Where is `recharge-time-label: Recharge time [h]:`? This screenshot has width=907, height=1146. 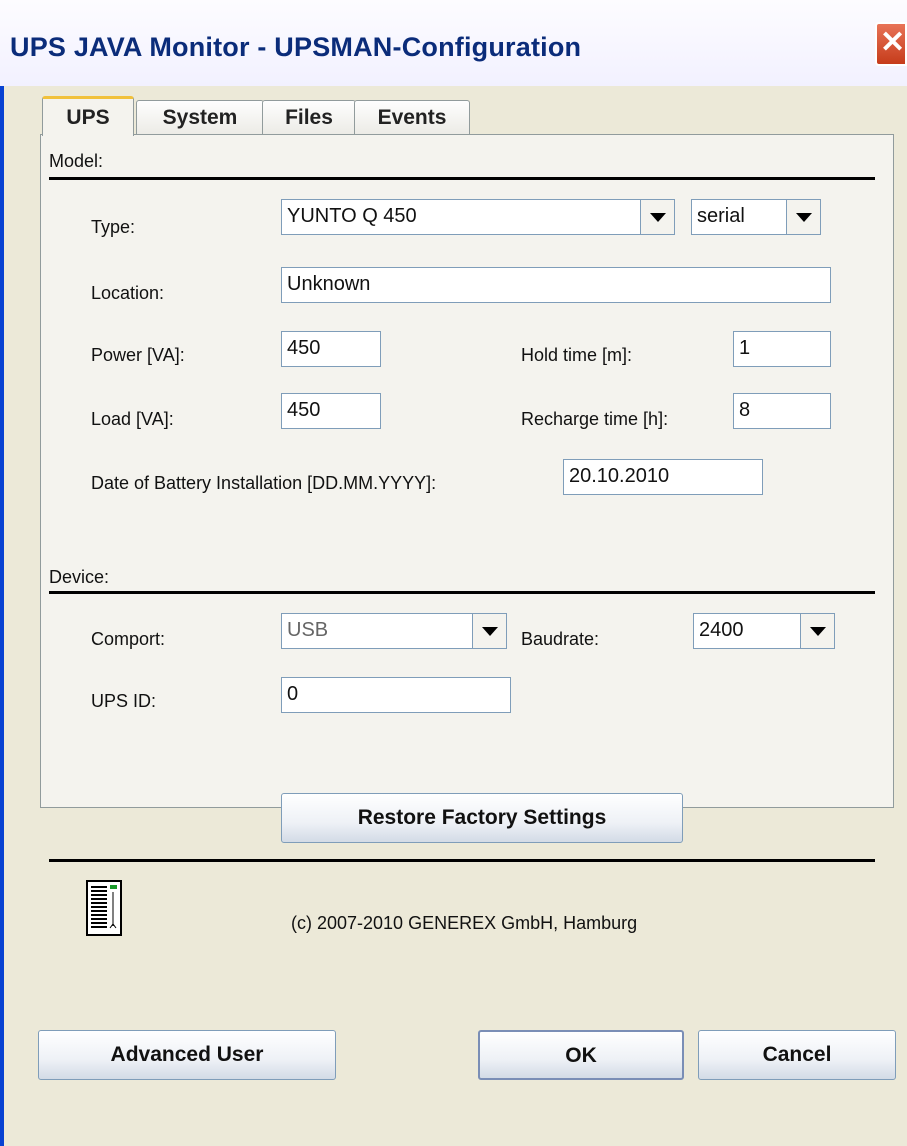 recharge-time-label: Recharge time [h]: is located at coordinates (595, 419).